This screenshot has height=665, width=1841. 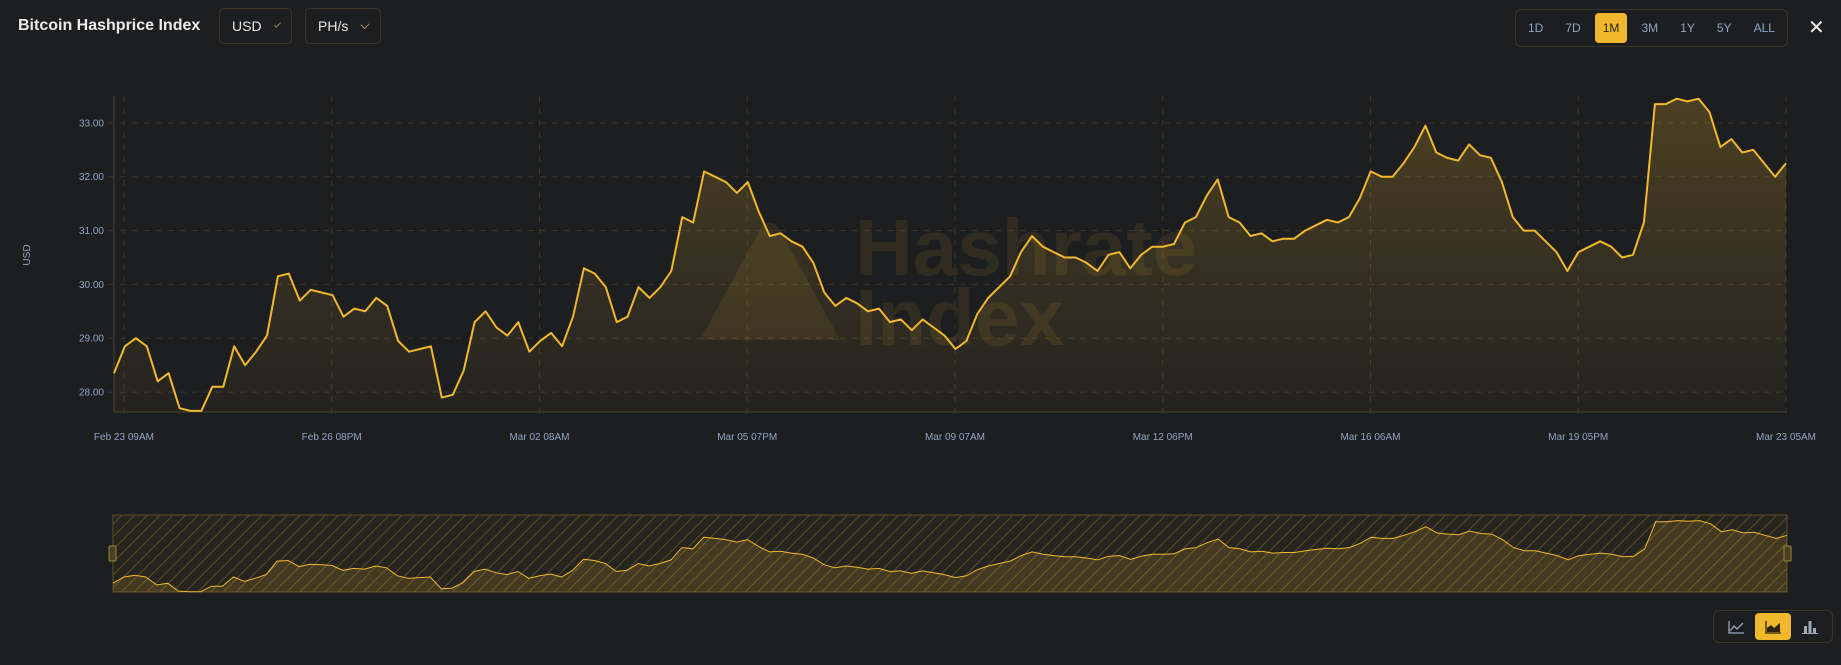 I want to click on y-tick-label: 31.00, so click(x=91, y=231).